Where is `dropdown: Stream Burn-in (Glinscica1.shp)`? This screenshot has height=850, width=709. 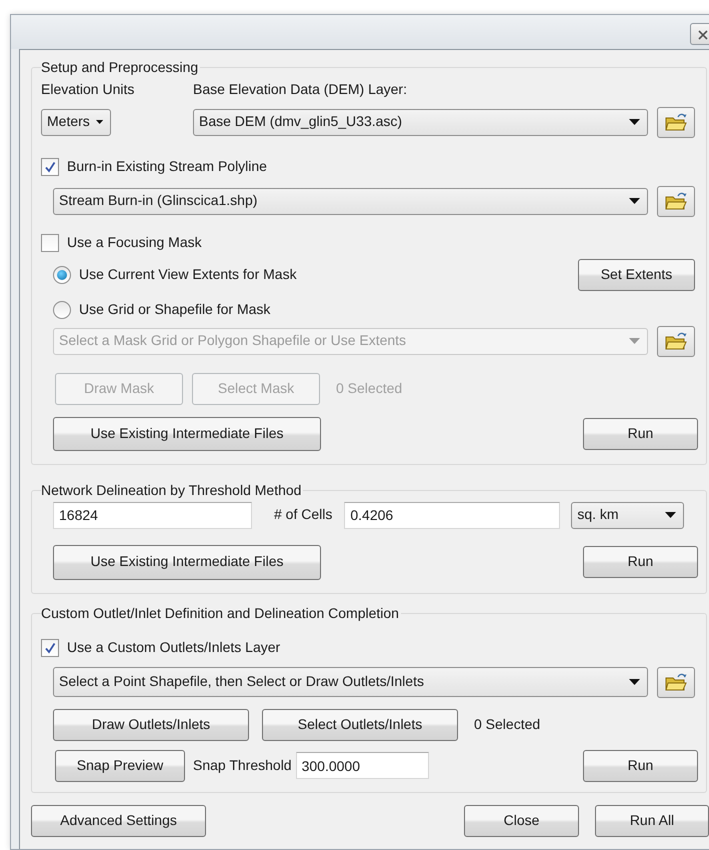 dropdown: Stream Burn-in (Glinscica1.shp) is located at coordinates (350, 201).